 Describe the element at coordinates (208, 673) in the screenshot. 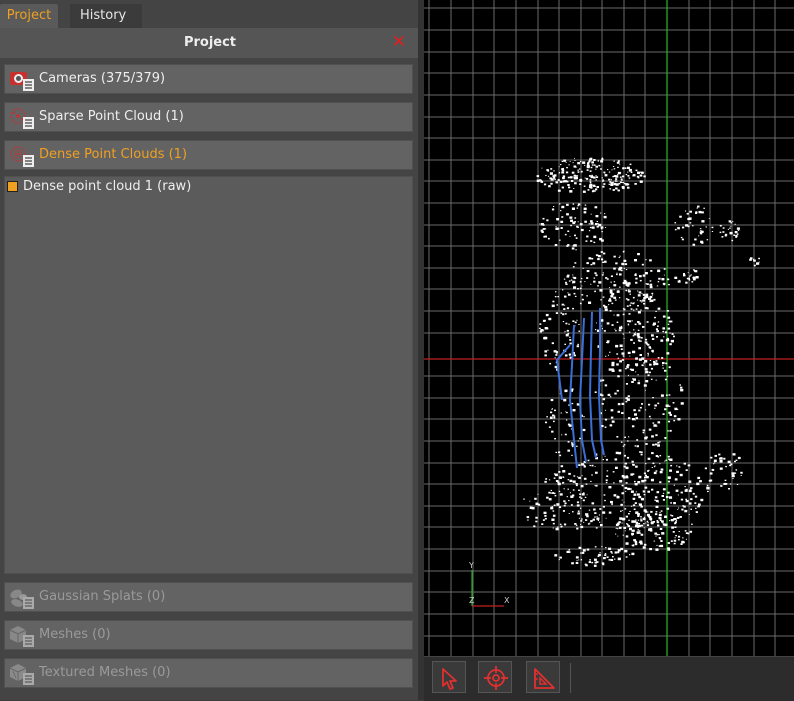

I see `section-textured-meshes: Textured Meshes (0)` at that location.